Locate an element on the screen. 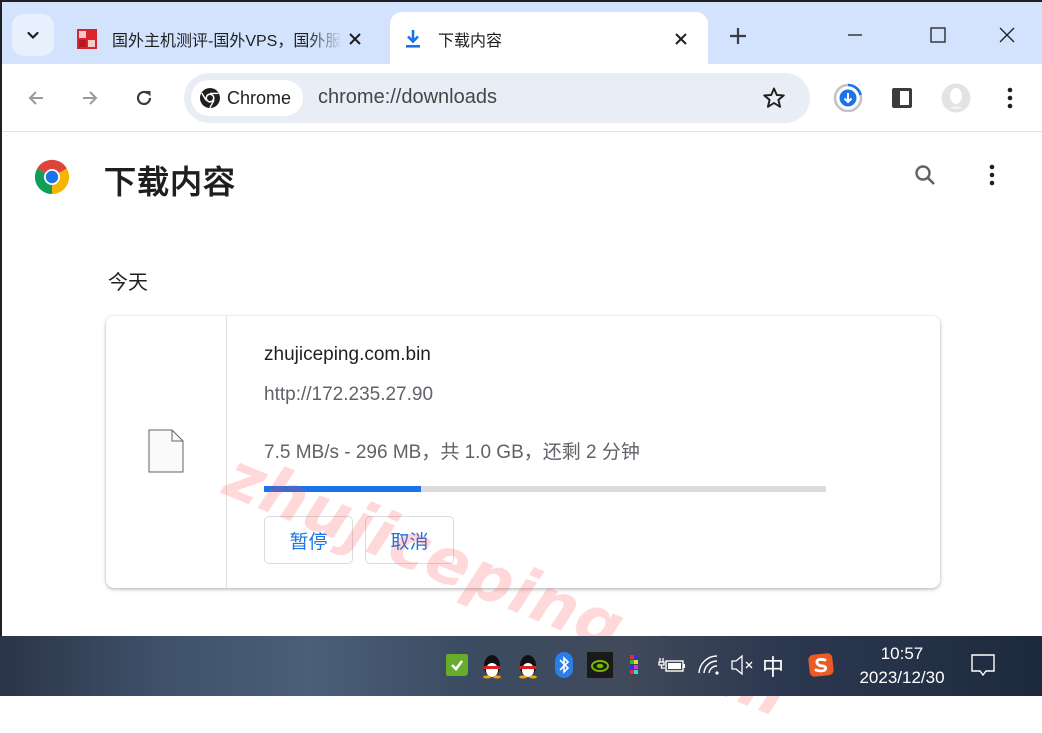 Image resolution: width=1042 pixels, height=733 pixels. tab-title: 下载内容 is located at coordinates (470, 41).